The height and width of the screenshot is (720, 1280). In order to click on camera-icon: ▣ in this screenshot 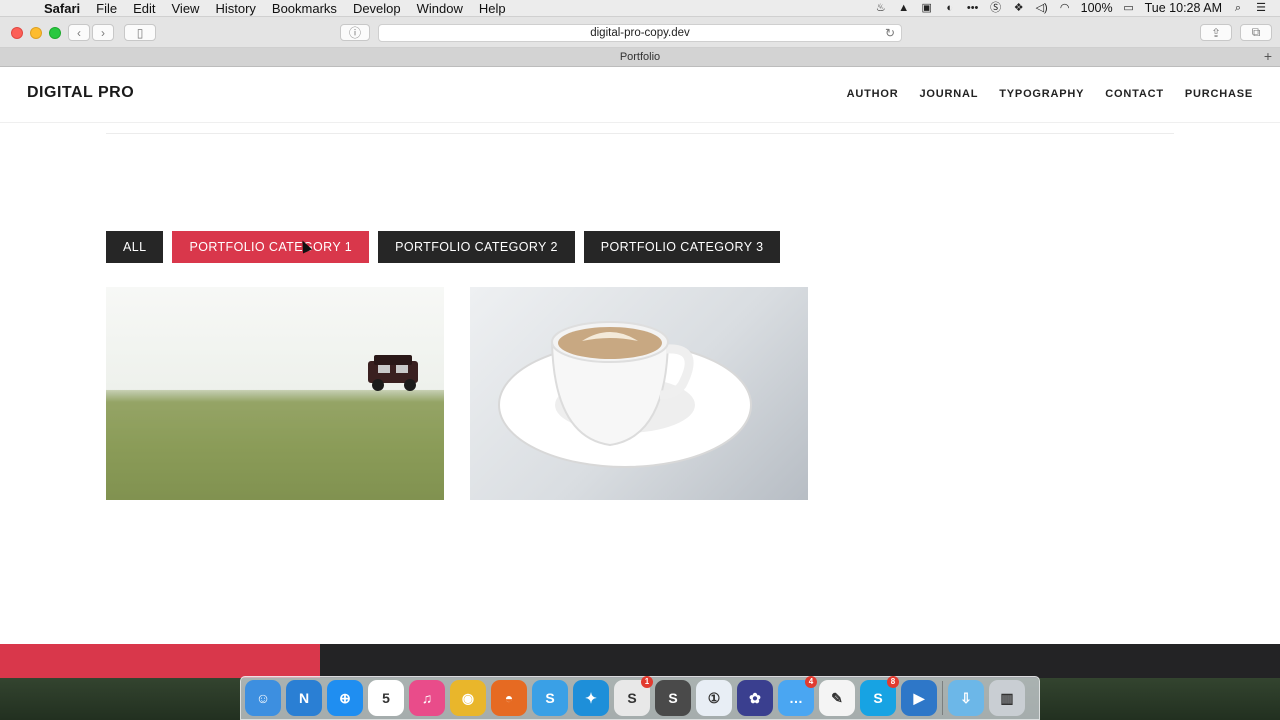, I will do `click(927, 8)`.